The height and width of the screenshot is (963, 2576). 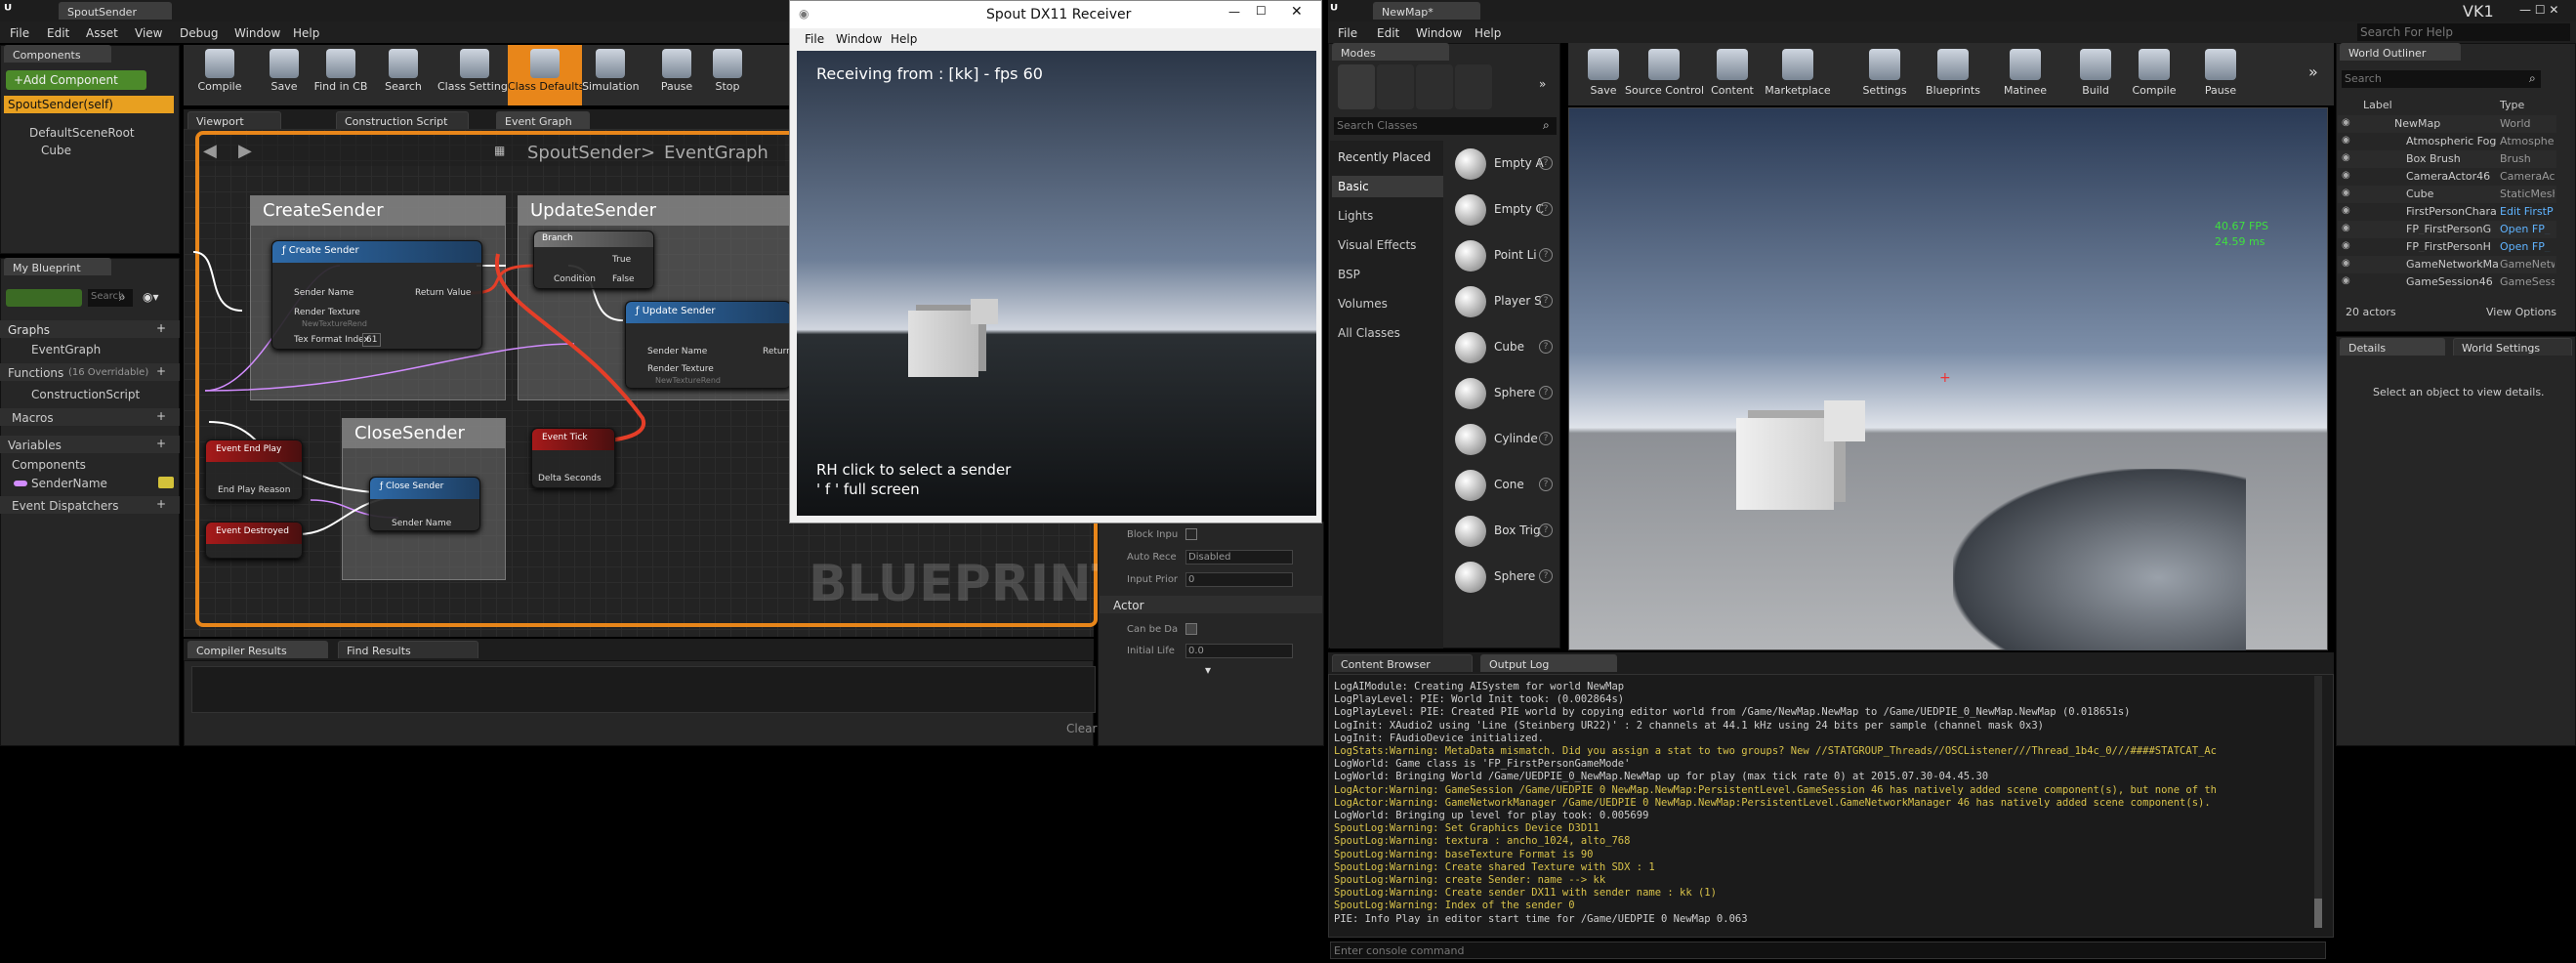 I want to click on add-component-button: +Add Component, so click(x=76, y=80).